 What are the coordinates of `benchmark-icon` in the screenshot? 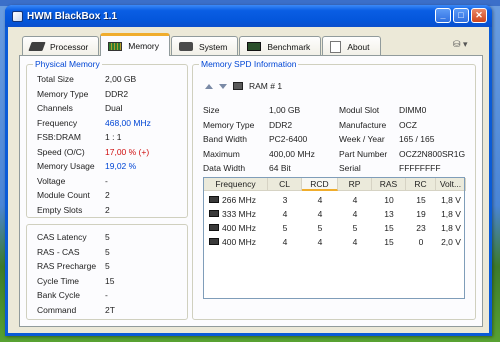 It's located at (254, 46).